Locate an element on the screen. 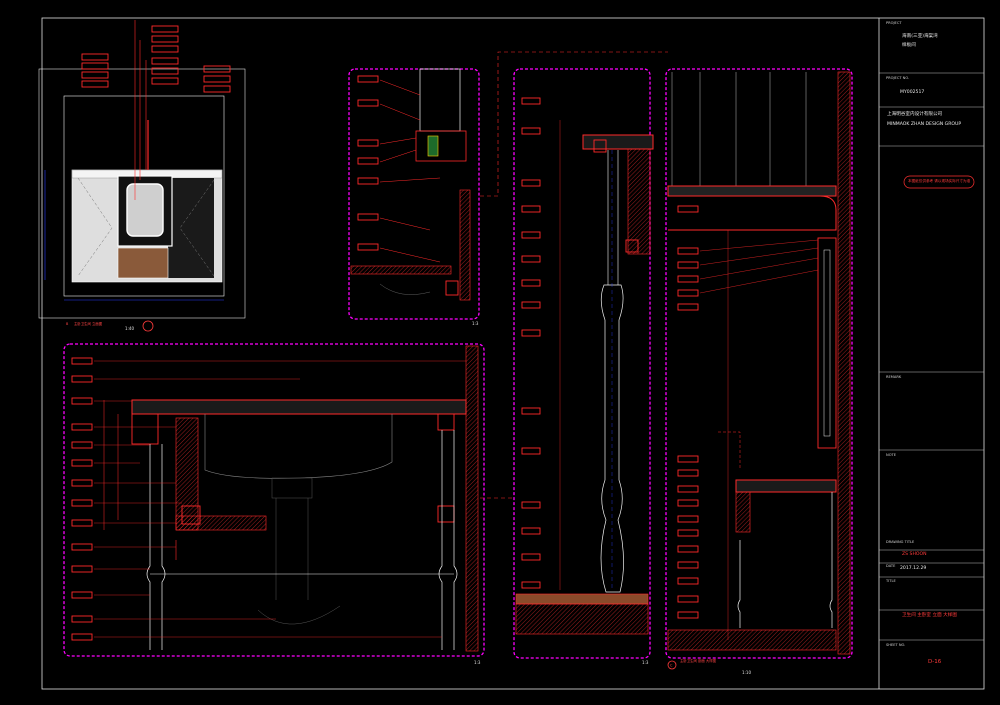  section-title: 主卧卫生间 剖面 大样图 is located at coordinates (698, 660).